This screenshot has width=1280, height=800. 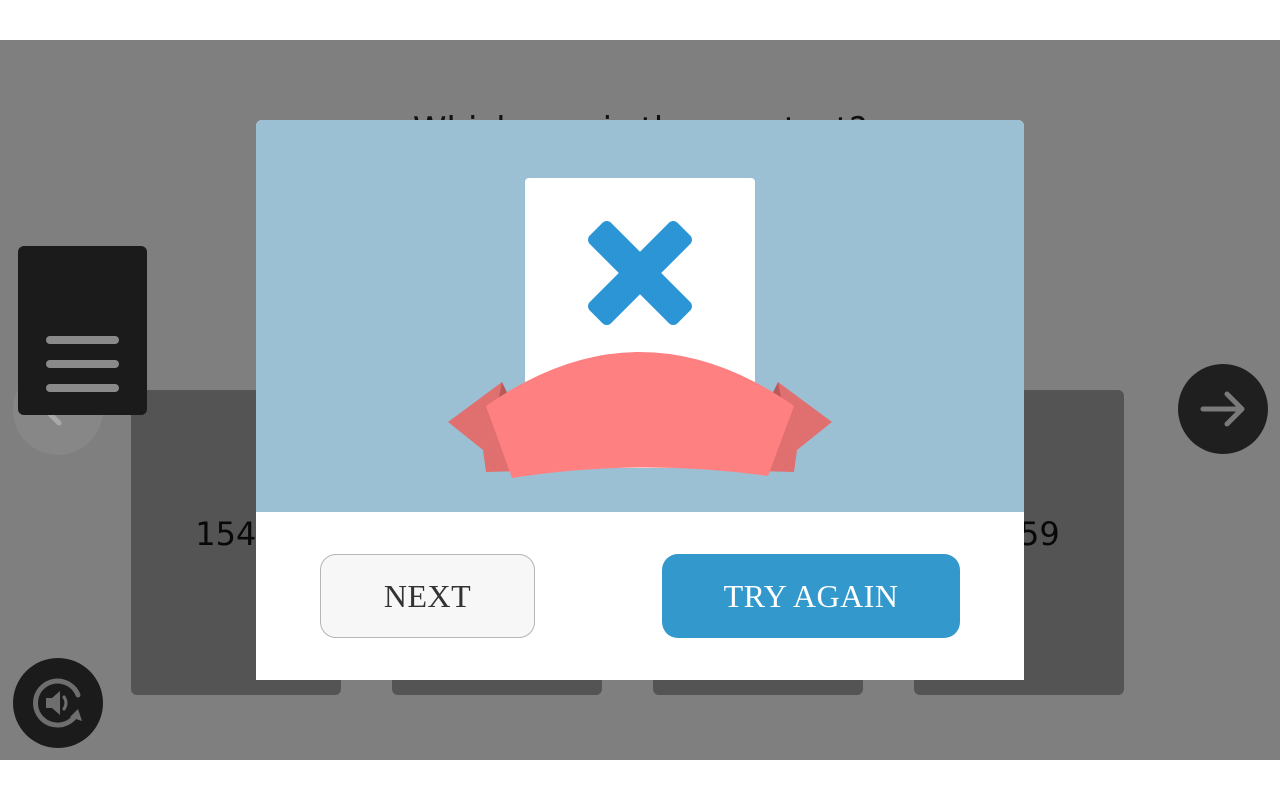 What do you see at coordinates (82, 330) in the screenshot?
I see `menu-button` at bounding box center [82, 330].